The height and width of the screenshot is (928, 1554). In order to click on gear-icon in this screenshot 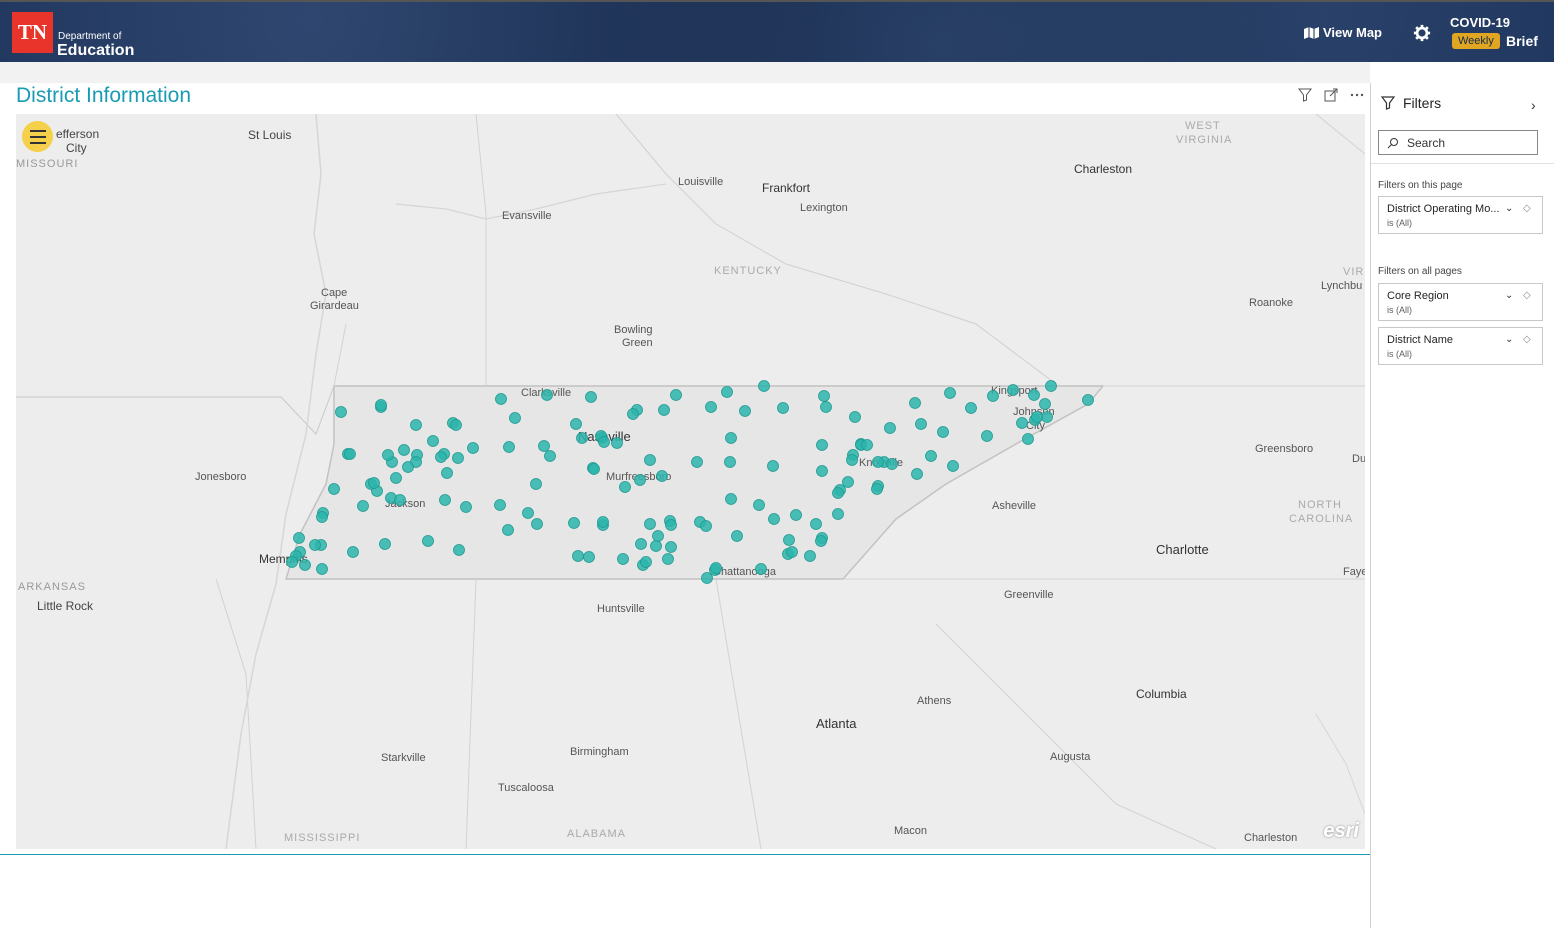, I will do `click(1422, 33)`.